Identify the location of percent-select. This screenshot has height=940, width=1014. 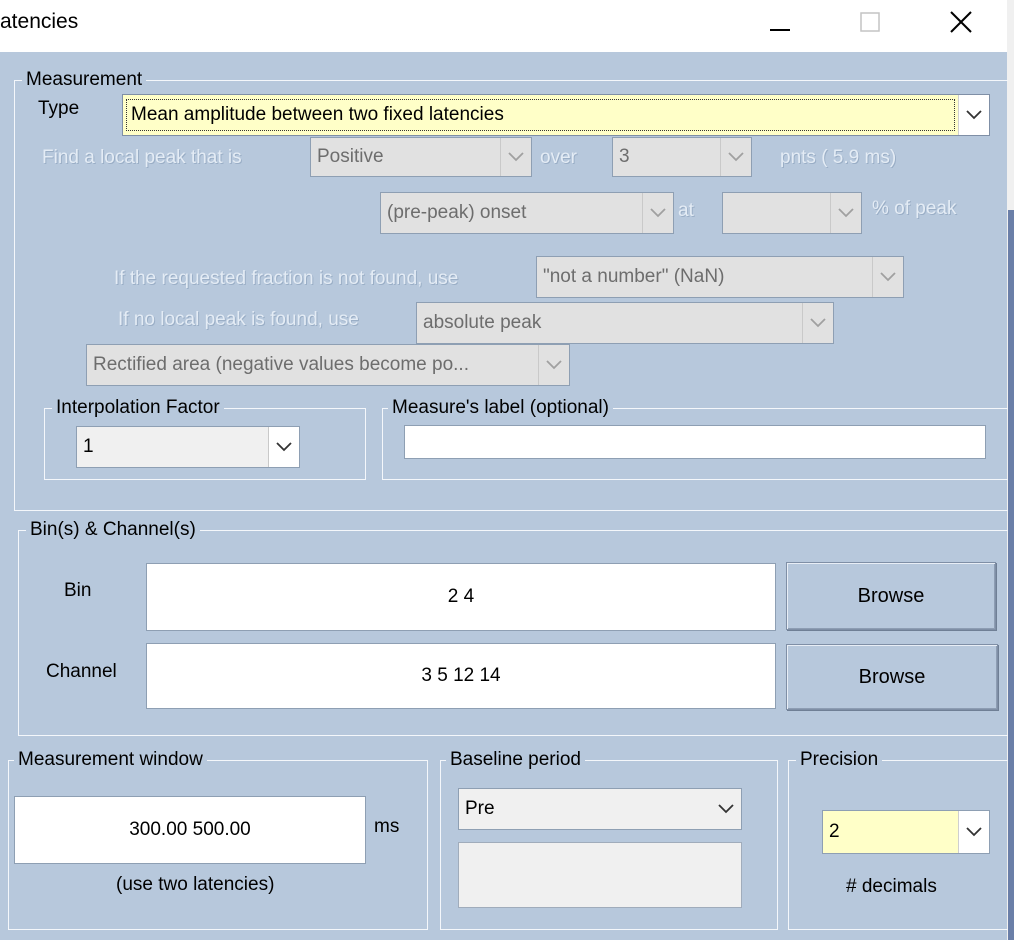
(792, 213).